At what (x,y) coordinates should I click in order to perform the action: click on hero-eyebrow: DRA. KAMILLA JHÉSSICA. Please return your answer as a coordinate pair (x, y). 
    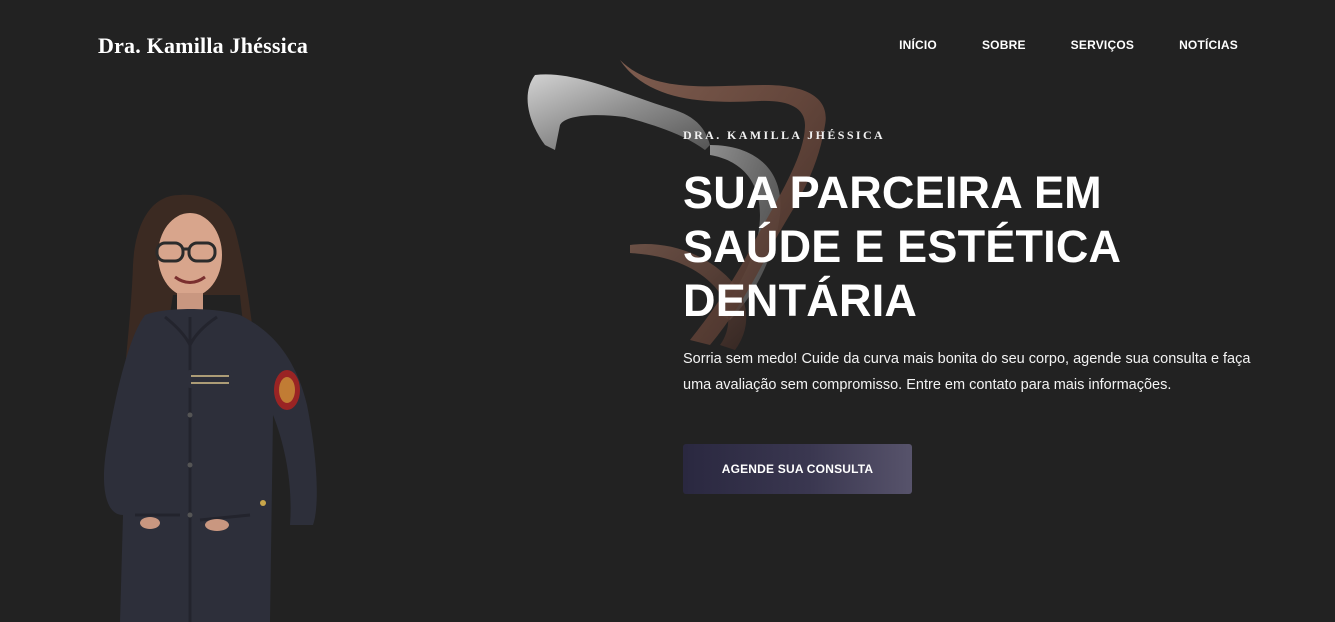
    Looking at the image, I should click on (784, 135).